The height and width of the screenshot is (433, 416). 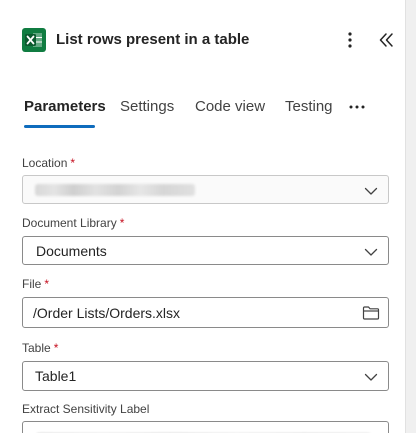 What do you see at coordinates (45, 163) in the screenshot?
I see `location-label-text: Location` at bounding box center [45, 163].